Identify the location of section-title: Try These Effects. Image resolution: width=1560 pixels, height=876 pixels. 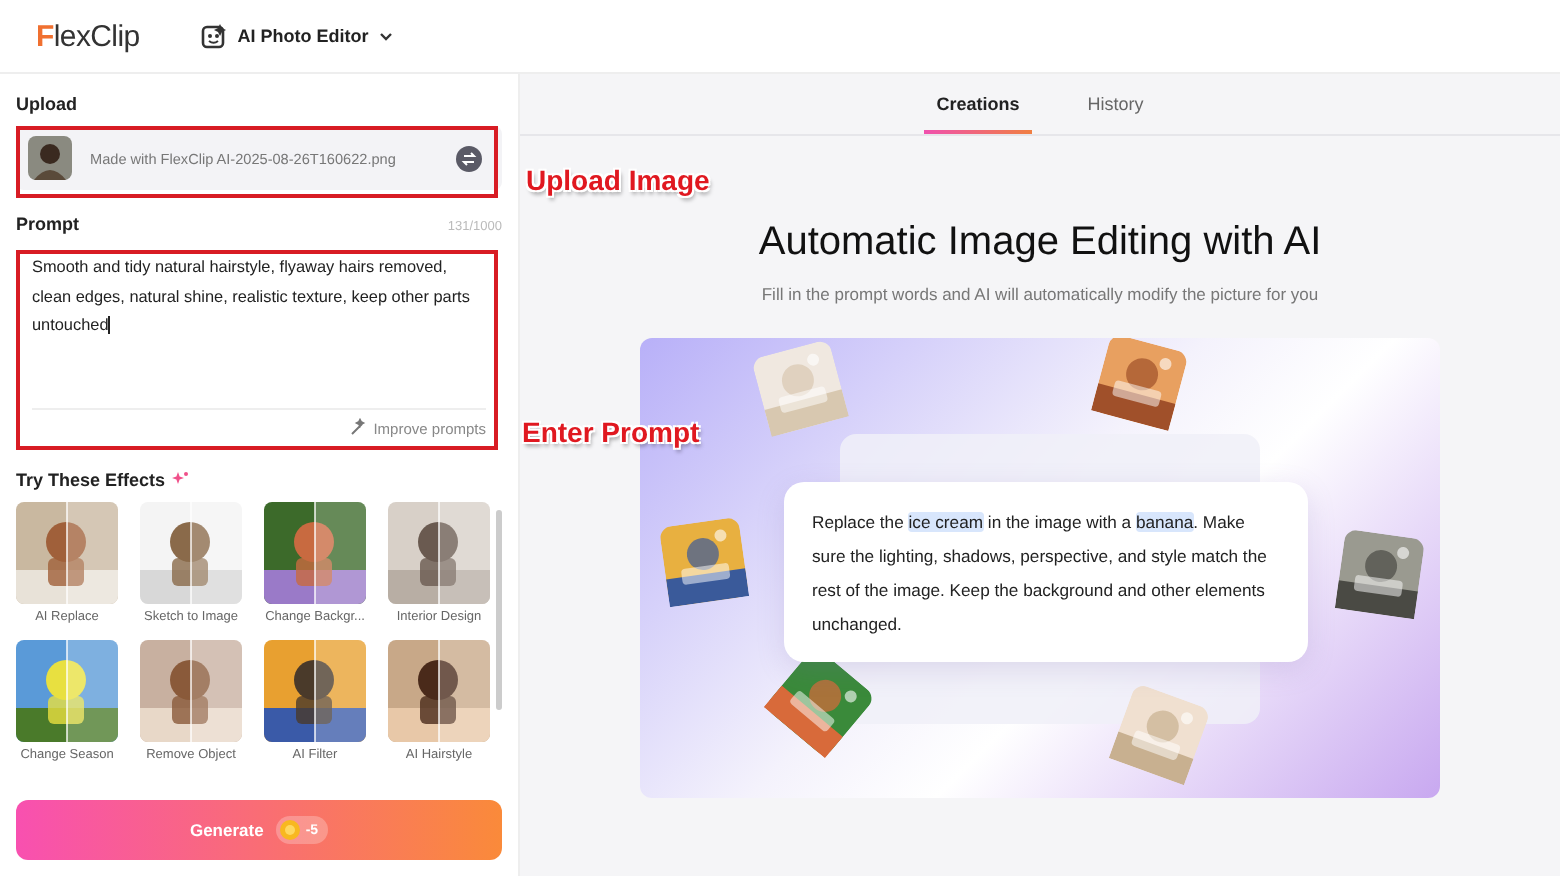
(91, 480).